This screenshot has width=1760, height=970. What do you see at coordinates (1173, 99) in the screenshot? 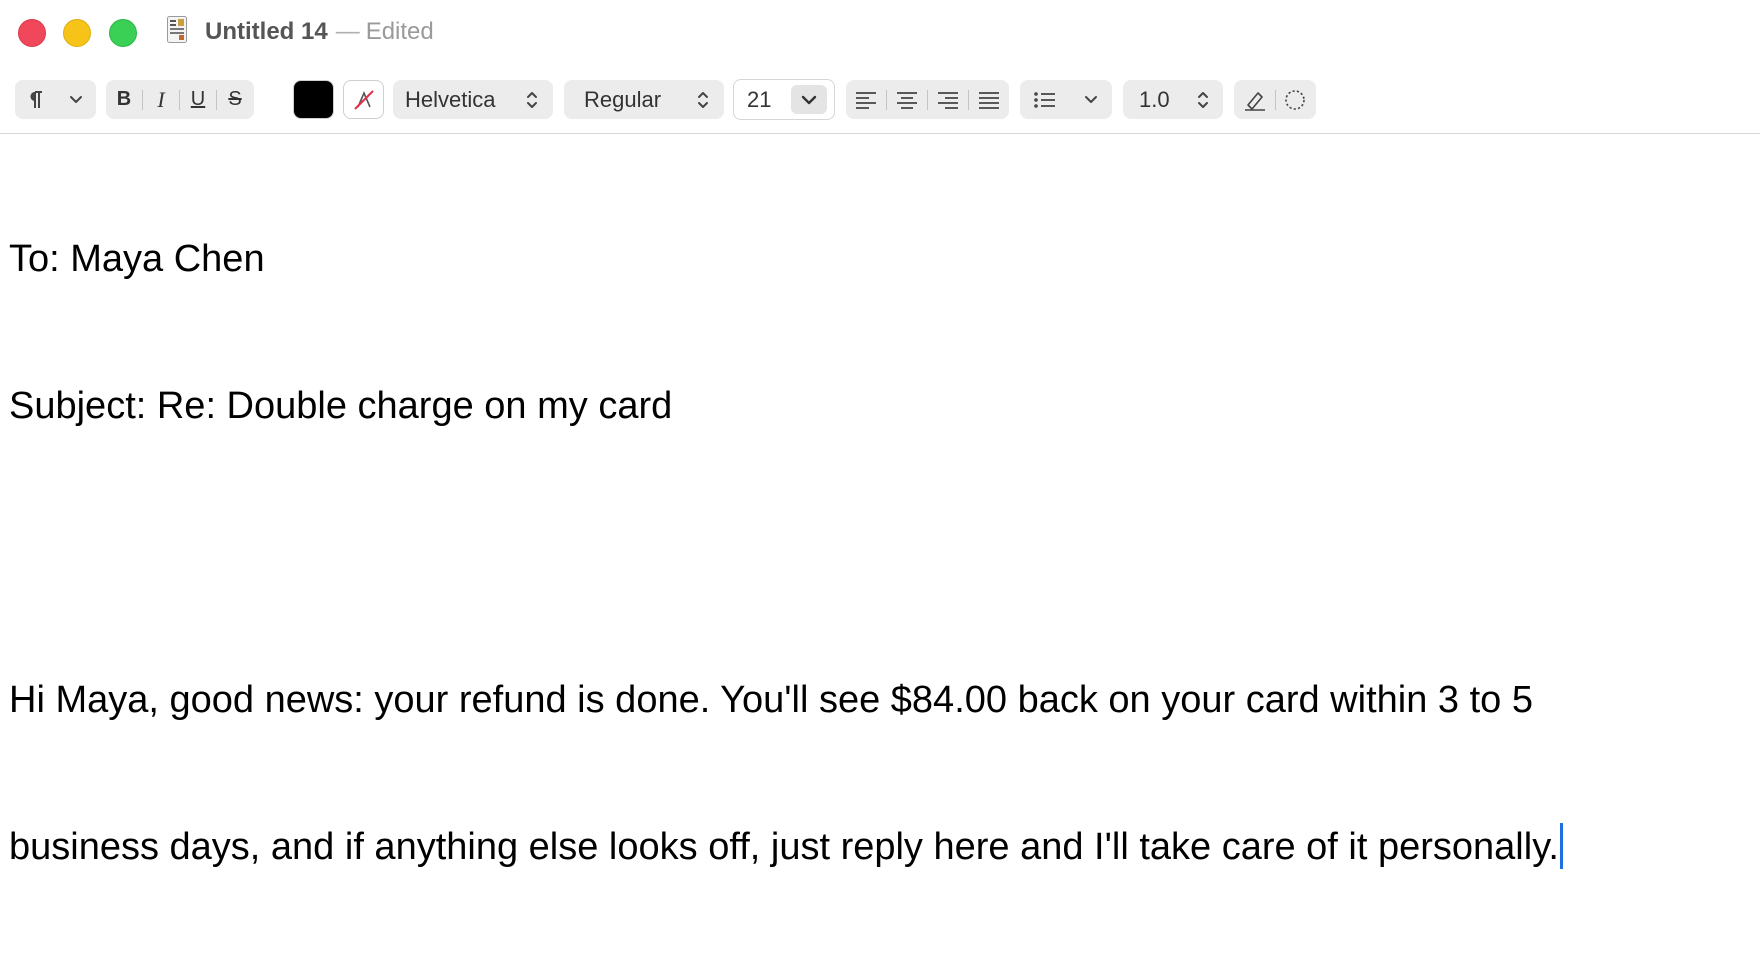
I see `line-spacing-popup: 1.0` at bounding box center [1173, 99].